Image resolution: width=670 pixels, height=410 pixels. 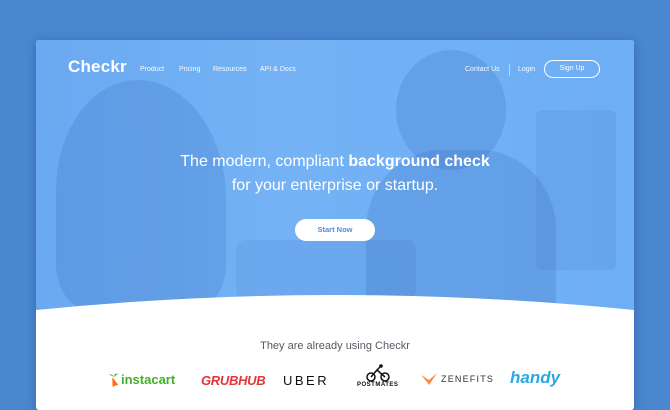 What do you see at coordinates (141, 195) in the screenshot?
I see `hero-photo-person-left` at bounding box center [141, 195].